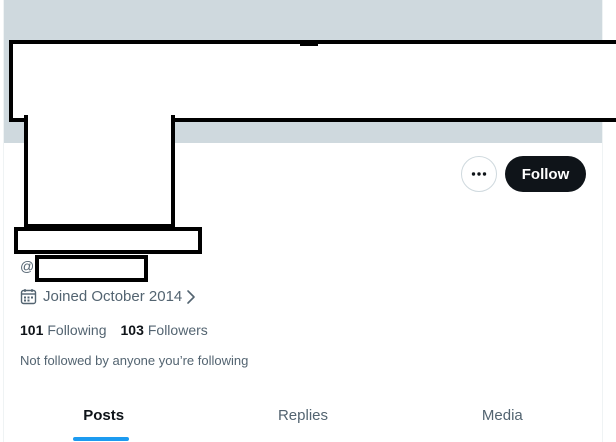 The height and width of the screenshot is (442, 616). I want to click on following-count: 101, so click(32, 330).